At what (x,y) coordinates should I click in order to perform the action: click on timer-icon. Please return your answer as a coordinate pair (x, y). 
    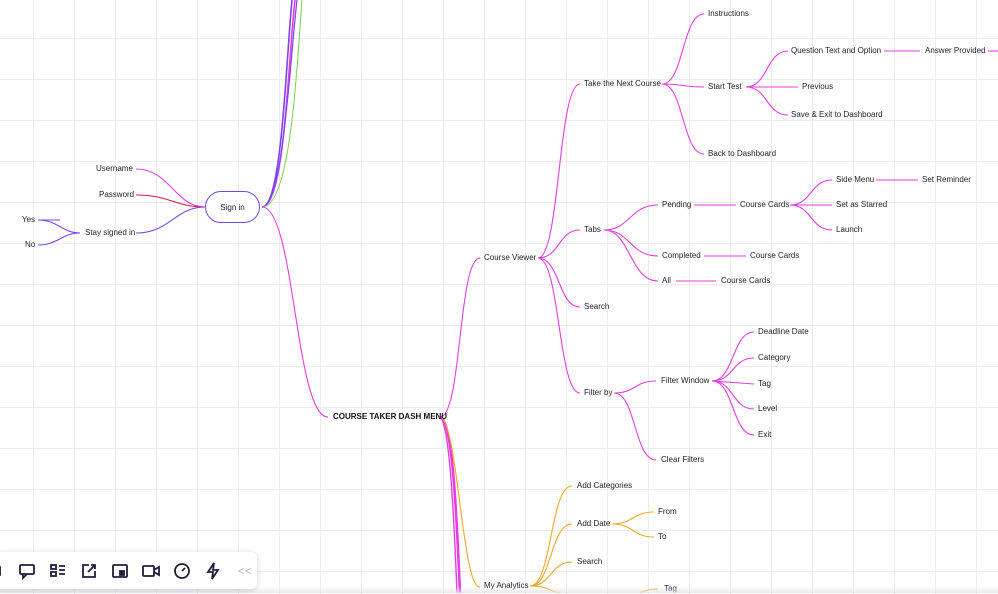
    Looking at the image, I should click on (182, 571).